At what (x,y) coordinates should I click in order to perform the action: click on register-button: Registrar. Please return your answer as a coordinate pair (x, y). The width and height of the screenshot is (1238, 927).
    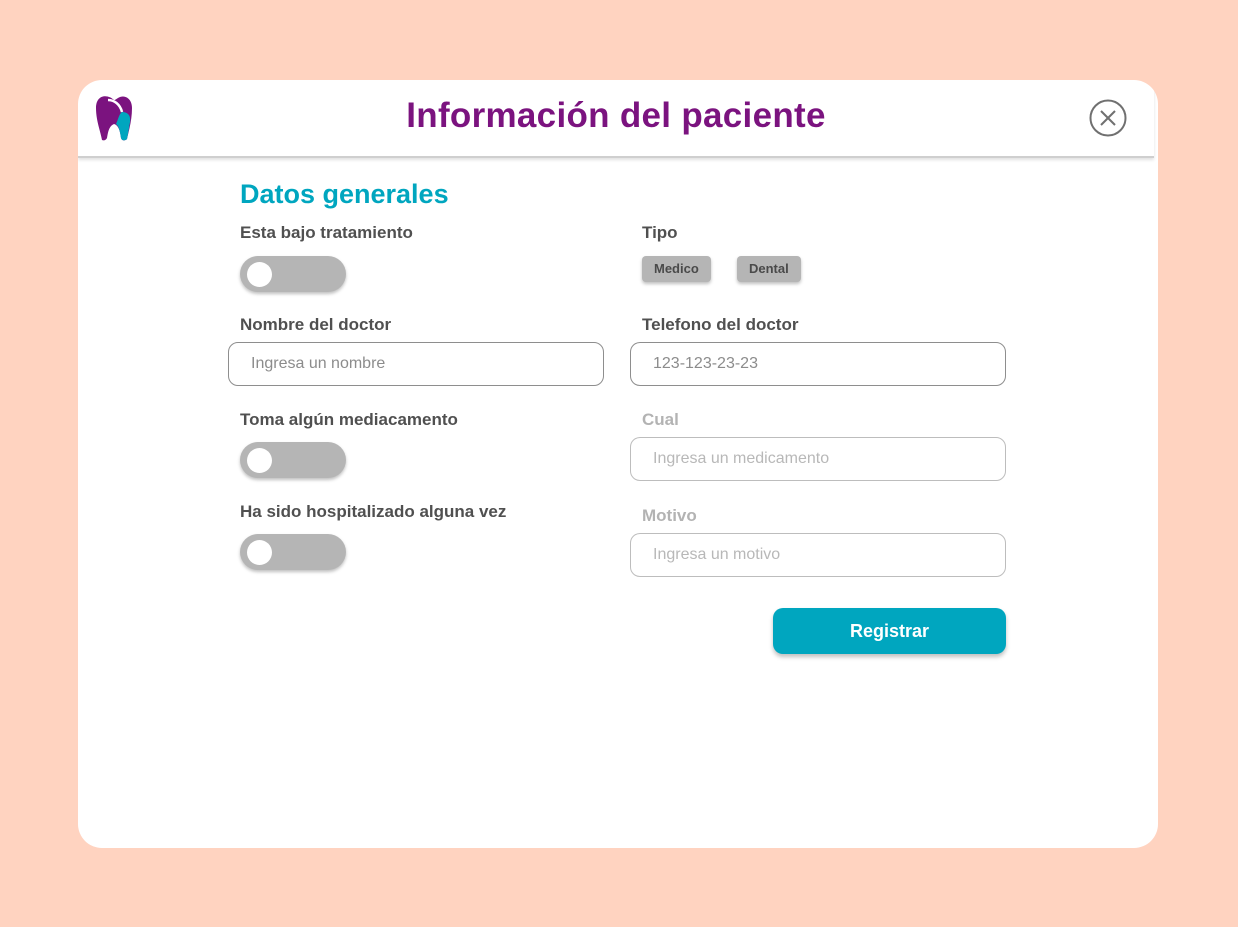
    Looking at the image, I should click on (889, 631).